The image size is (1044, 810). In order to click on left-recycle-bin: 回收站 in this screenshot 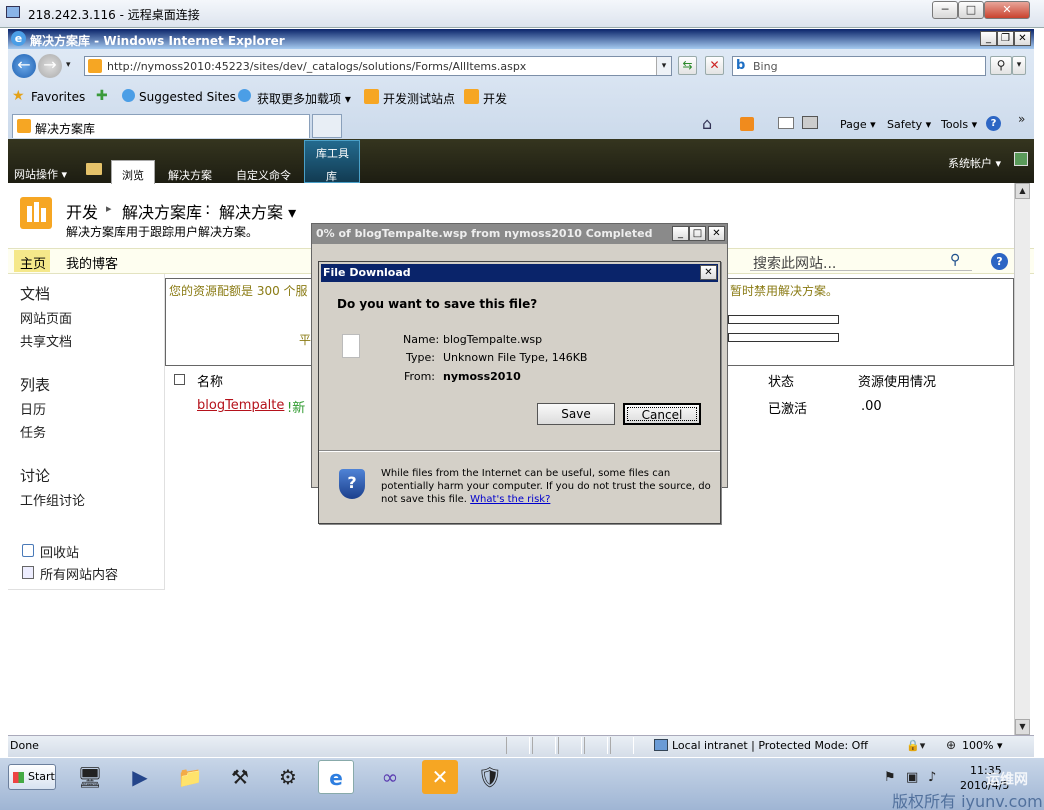, I will do `click(59, 551)`.